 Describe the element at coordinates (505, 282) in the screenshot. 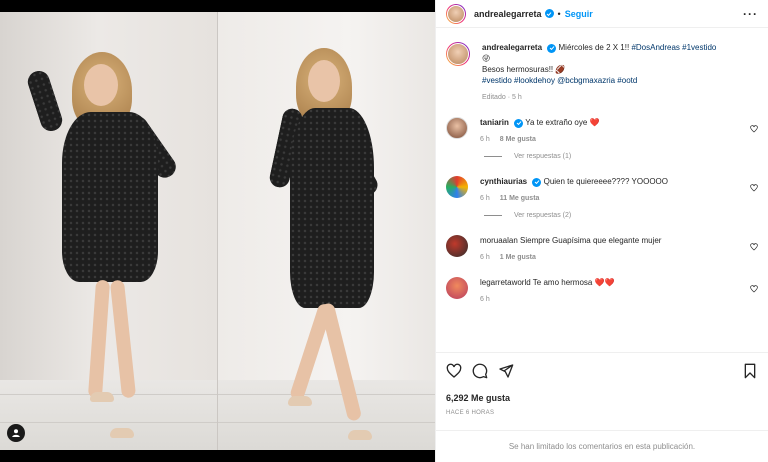

I see `comment-username: legarretaworld` at that location.